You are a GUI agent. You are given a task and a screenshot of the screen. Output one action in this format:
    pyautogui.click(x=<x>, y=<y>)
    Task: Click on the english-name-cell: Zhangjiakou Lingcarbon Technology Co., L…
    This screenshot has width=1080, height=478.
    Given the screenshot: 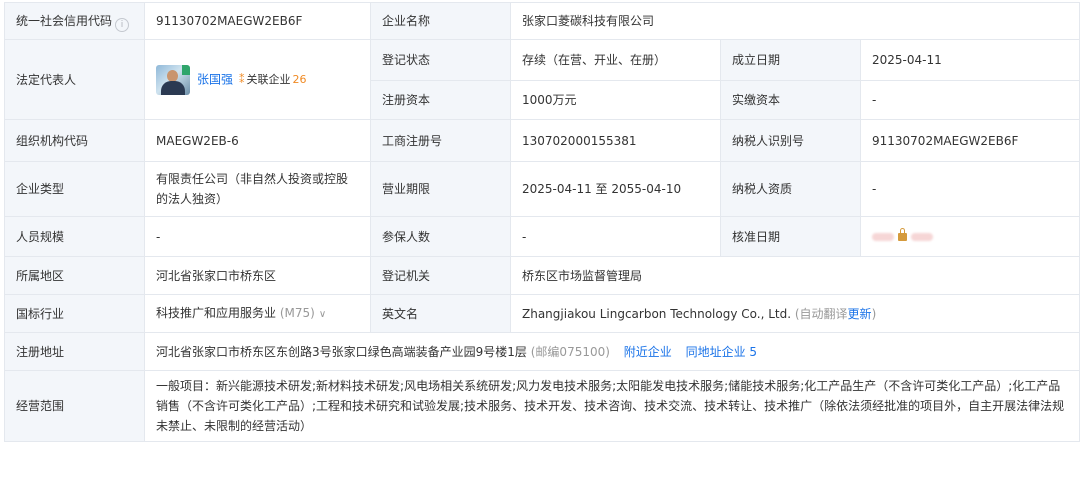 What is the action you would take?
    pyautogui.click(x=795, y=313)
    